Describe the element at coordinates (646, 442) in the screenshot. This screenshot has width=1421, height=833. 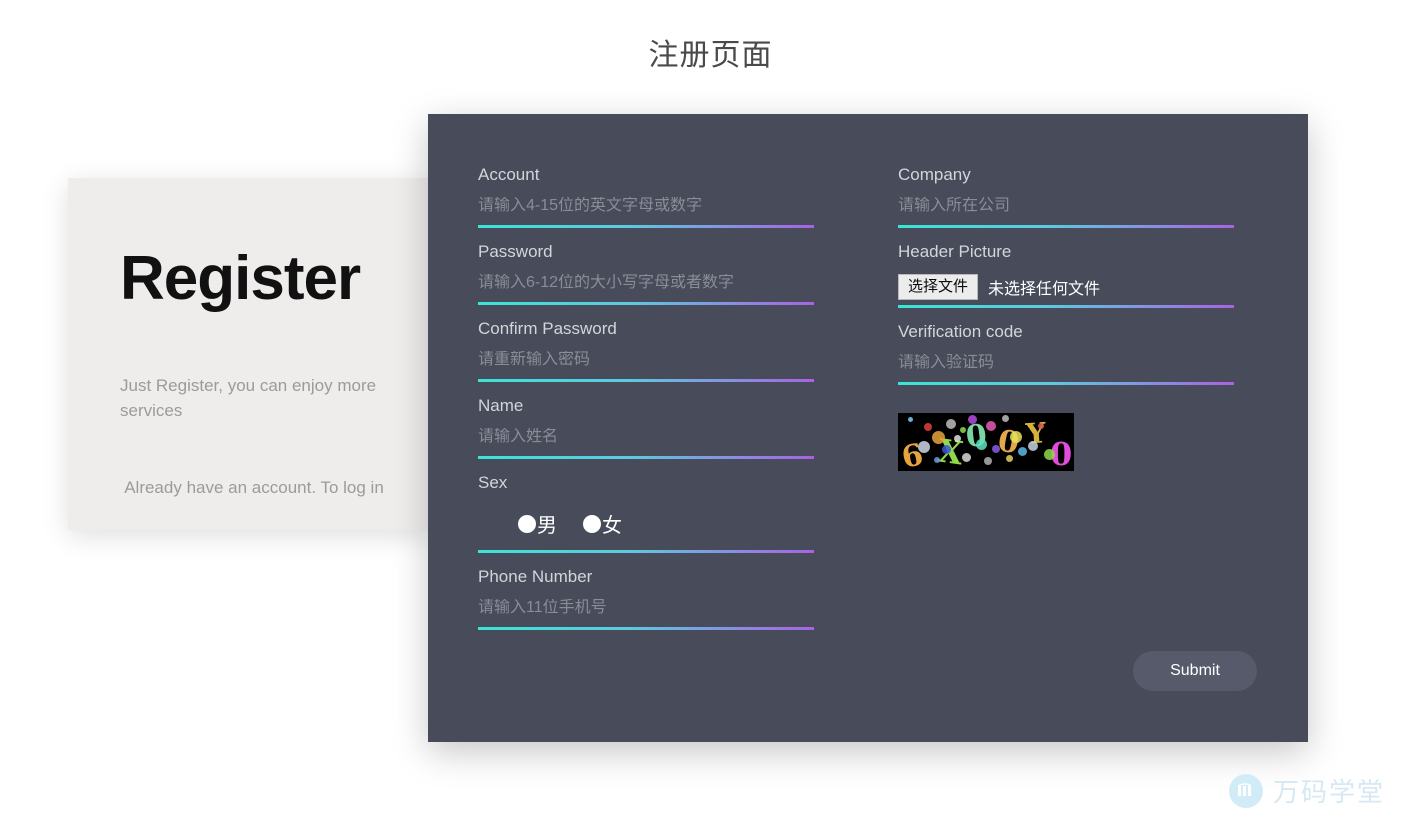
I see `name-input` at that location.